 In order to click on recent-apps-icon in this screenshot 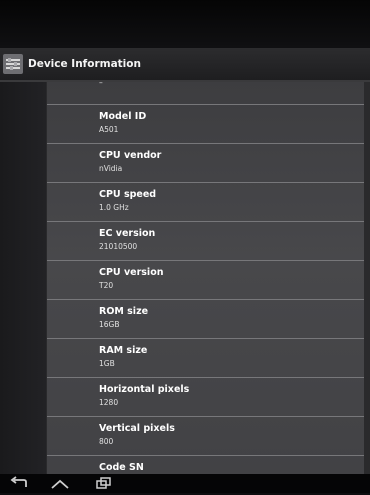, I will do `click(104, 483)`.